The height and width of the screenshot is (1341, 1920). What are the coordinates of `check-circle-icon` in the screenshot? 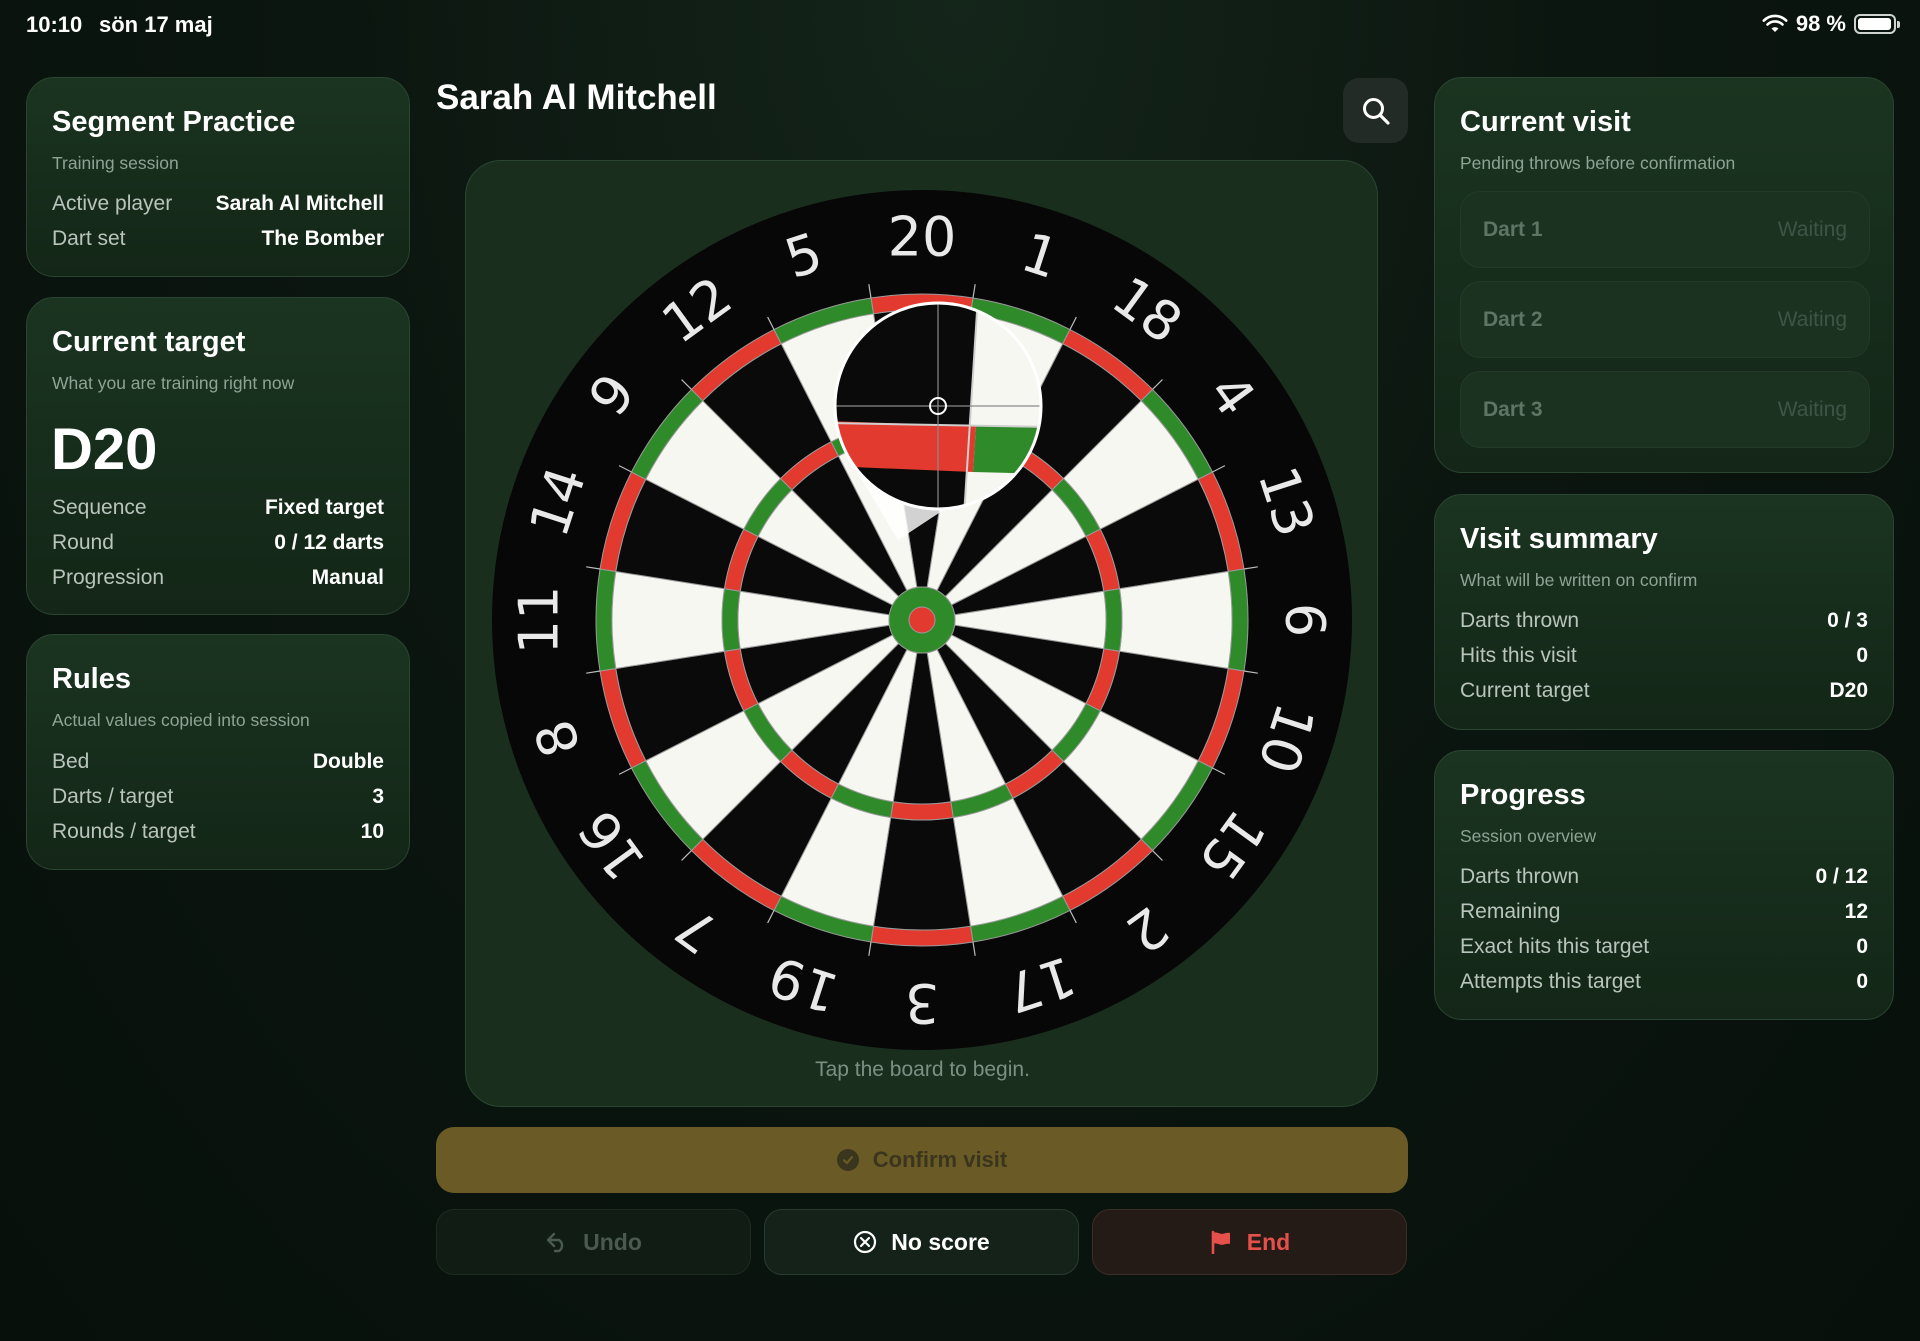 It's located at (847, 1160).